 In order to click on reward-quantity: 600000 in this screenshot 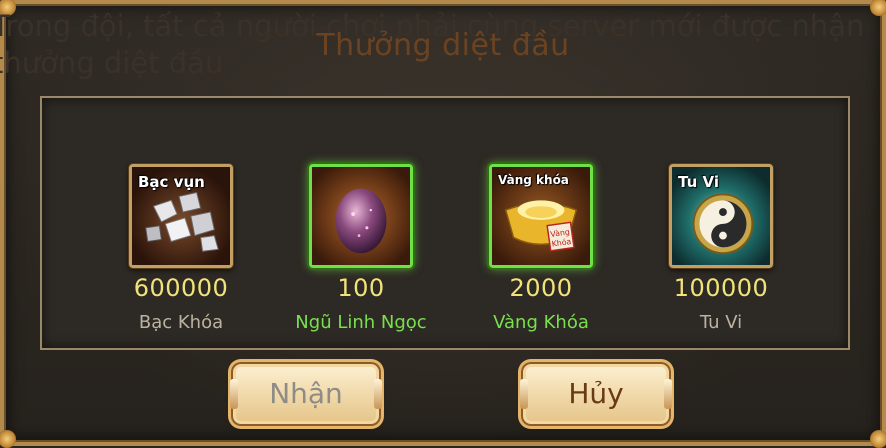, I will do `click(181, 288)`.